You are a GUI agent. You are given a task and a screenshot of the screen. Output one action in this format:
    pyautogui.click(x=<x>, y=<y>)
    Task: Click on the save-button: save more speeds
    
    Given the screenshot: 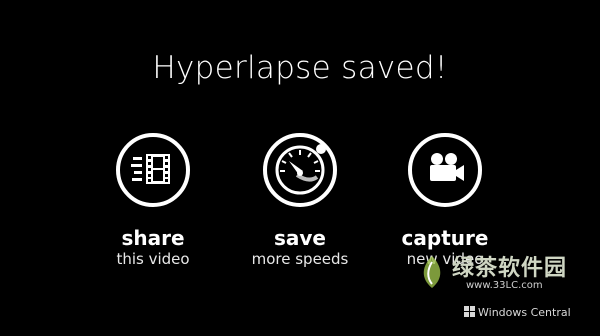 What is the action you would take?
    pyautogui.click(x=300, y=201)
    